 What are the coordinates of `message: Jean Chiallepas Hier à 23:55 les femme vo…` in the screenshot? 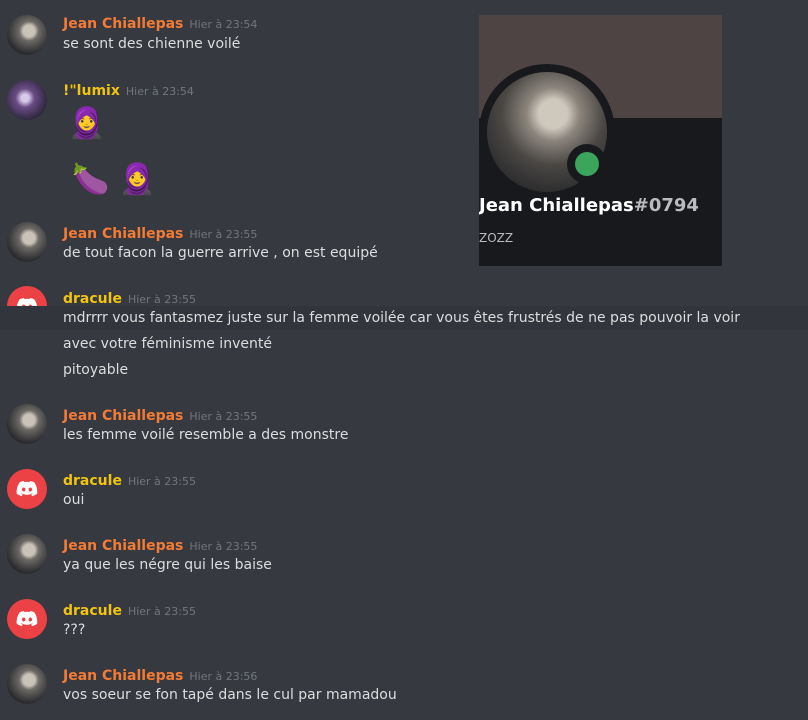 It's located at (404, 424).